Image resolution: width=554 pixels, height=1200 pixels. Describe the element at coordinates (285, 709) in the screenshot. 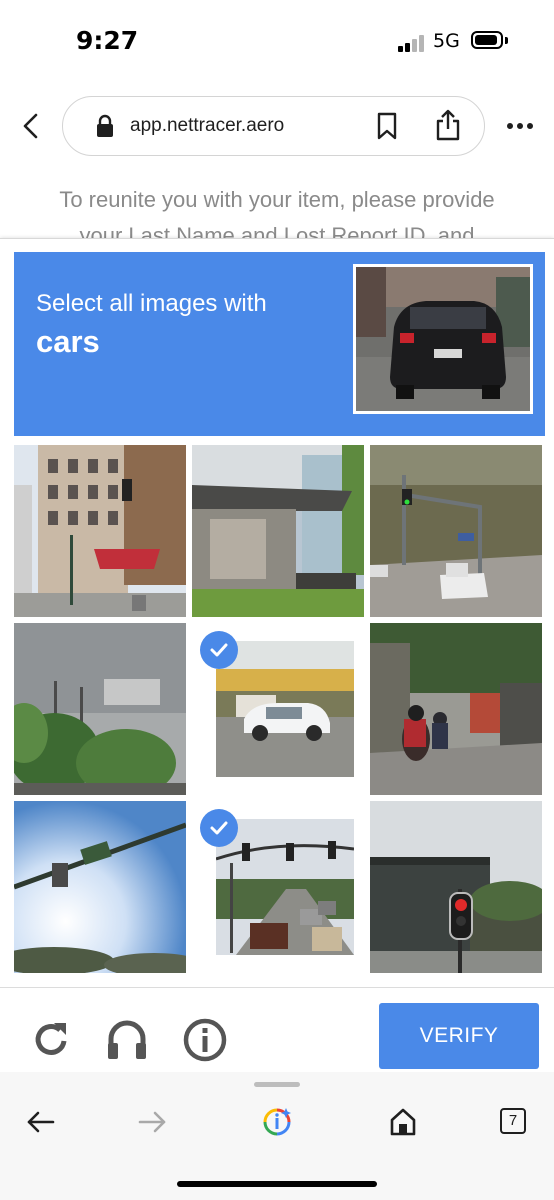

I see `image-tile-5-image` at that location.